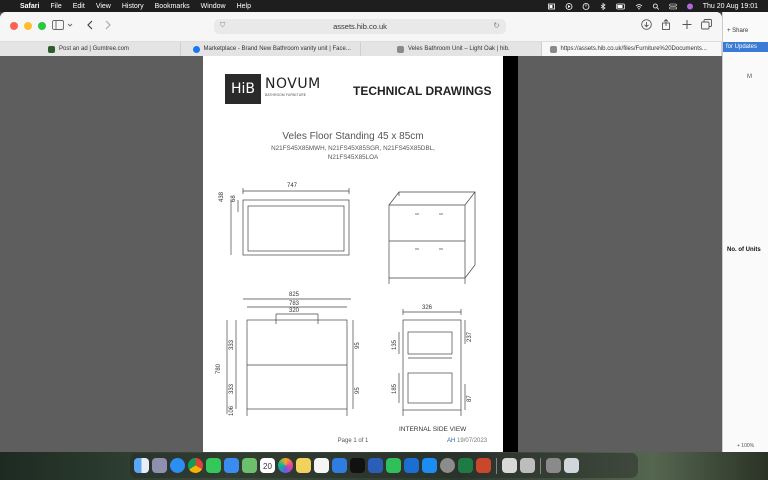  I want to click on address-bar: ⛉ assets.hib.co.uk ↻, so click(360, 26).